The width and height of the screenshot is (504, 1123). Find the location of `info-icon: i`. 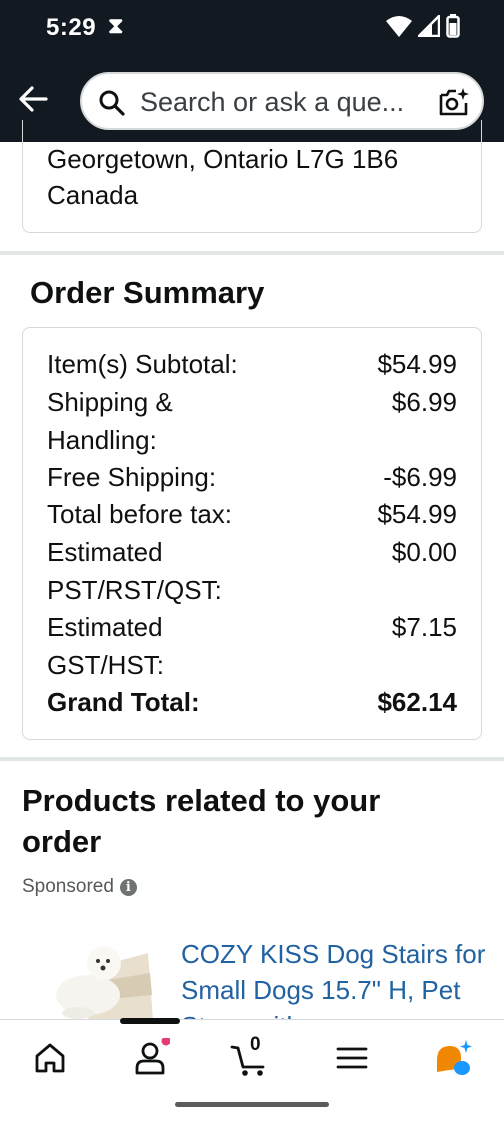

info-icon: i is located at coordinates (128, 887).